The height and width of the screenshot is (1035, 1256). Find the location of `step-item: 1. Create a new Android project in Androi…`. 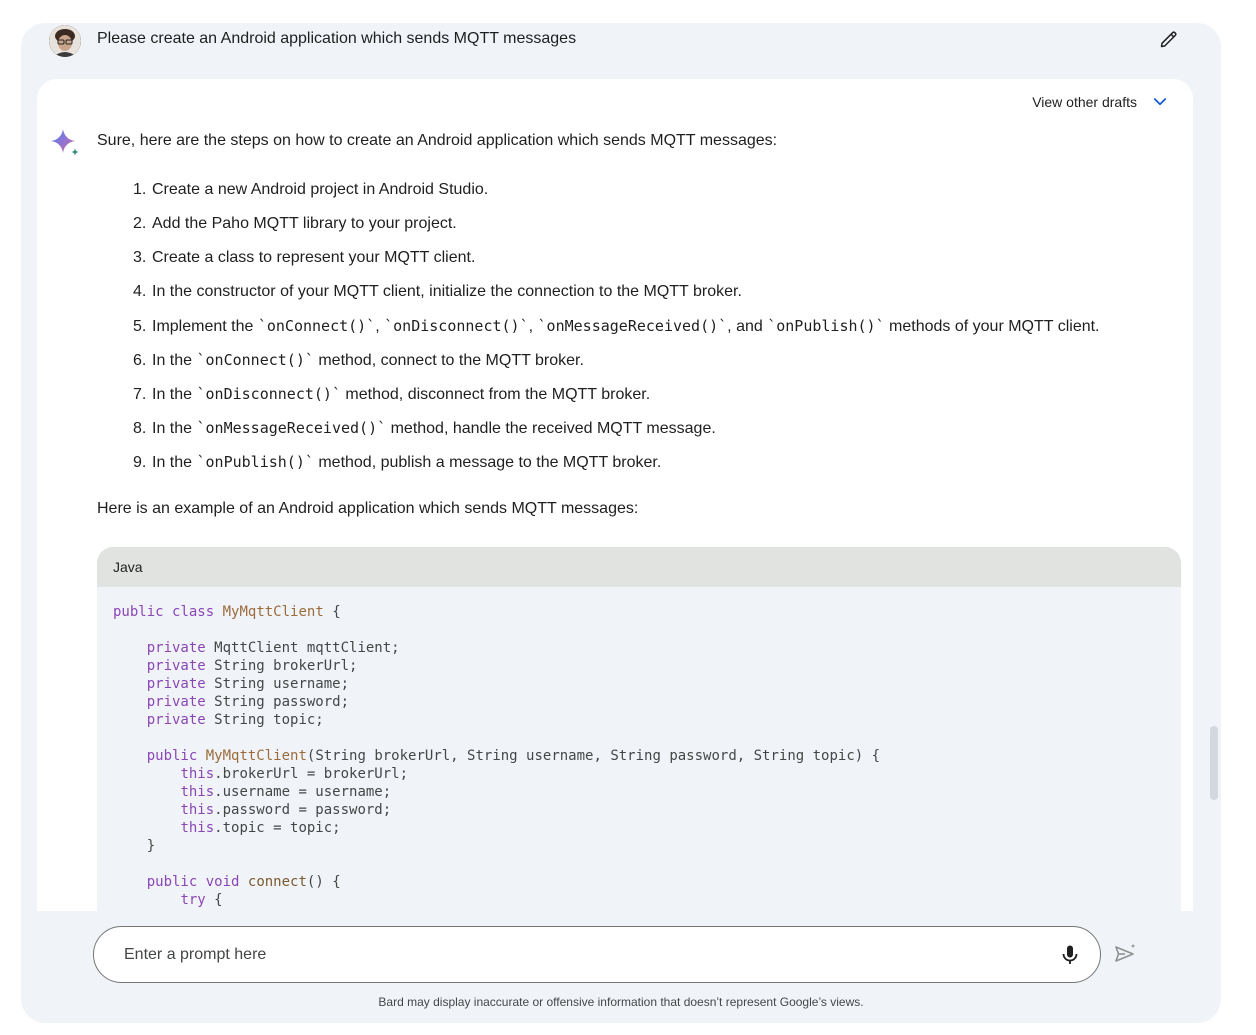

step-item: 1. Create a new Android project in Androi… is located at coordinates (616, 195).